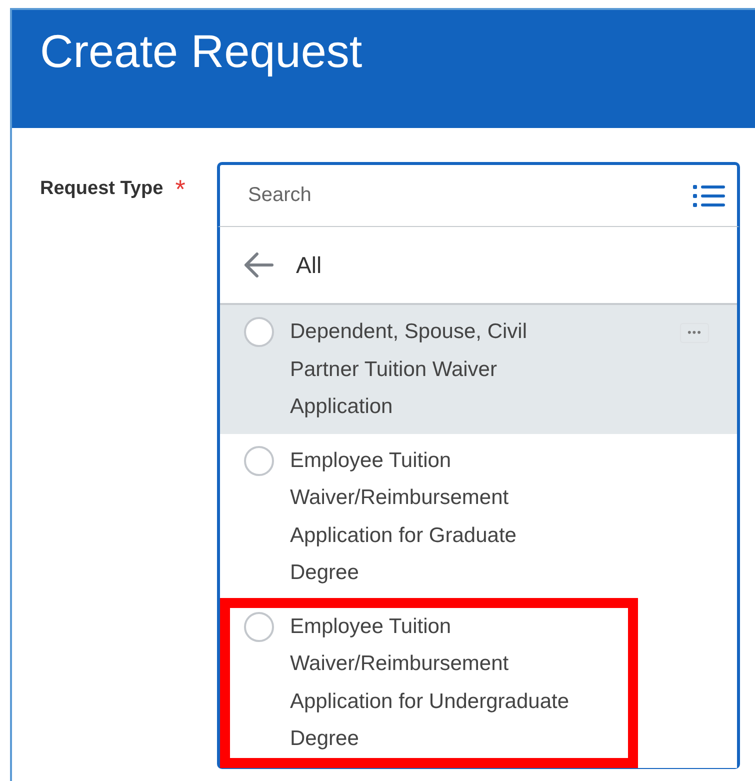  I want to click on list-option: Dependent, Spouse, Civil Partner Tuition Waiver Application •••, so click(478, 369).